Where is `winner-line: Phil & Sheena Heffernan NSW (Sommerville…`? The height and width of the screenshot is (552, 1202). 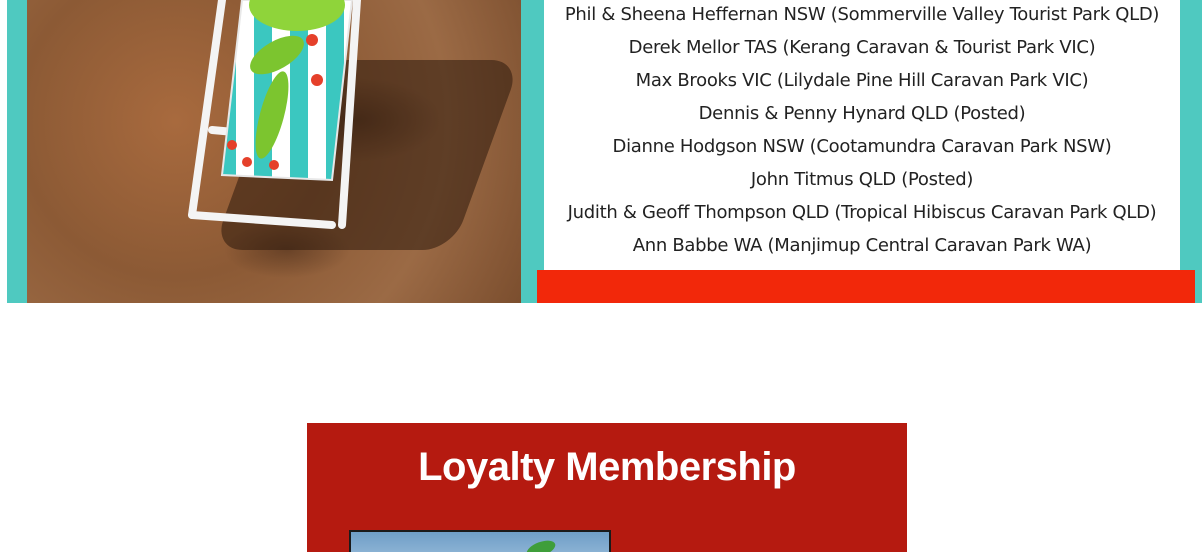 winner-line: Phil & Sheena Heffernan NSW (Sommerville… is located at coordinates (862, 14).